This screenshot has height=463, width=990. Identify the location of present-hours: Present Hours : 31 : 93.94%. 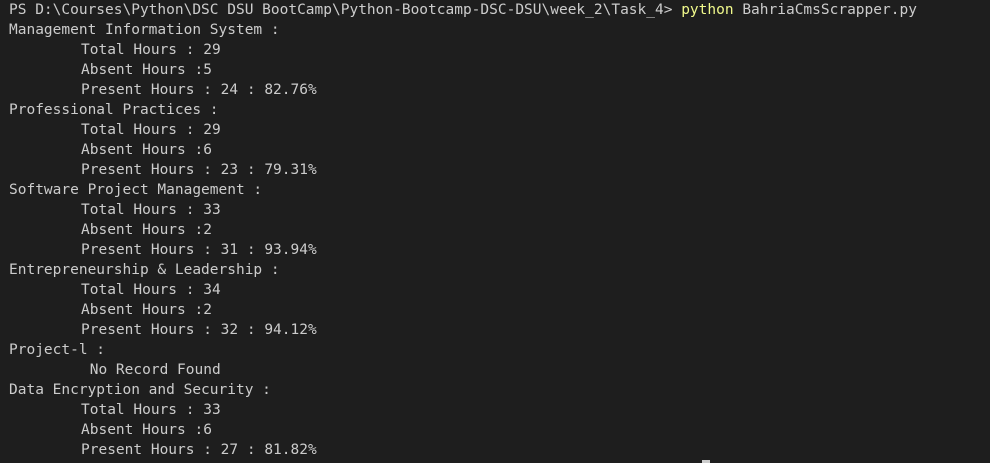
(199, 250).